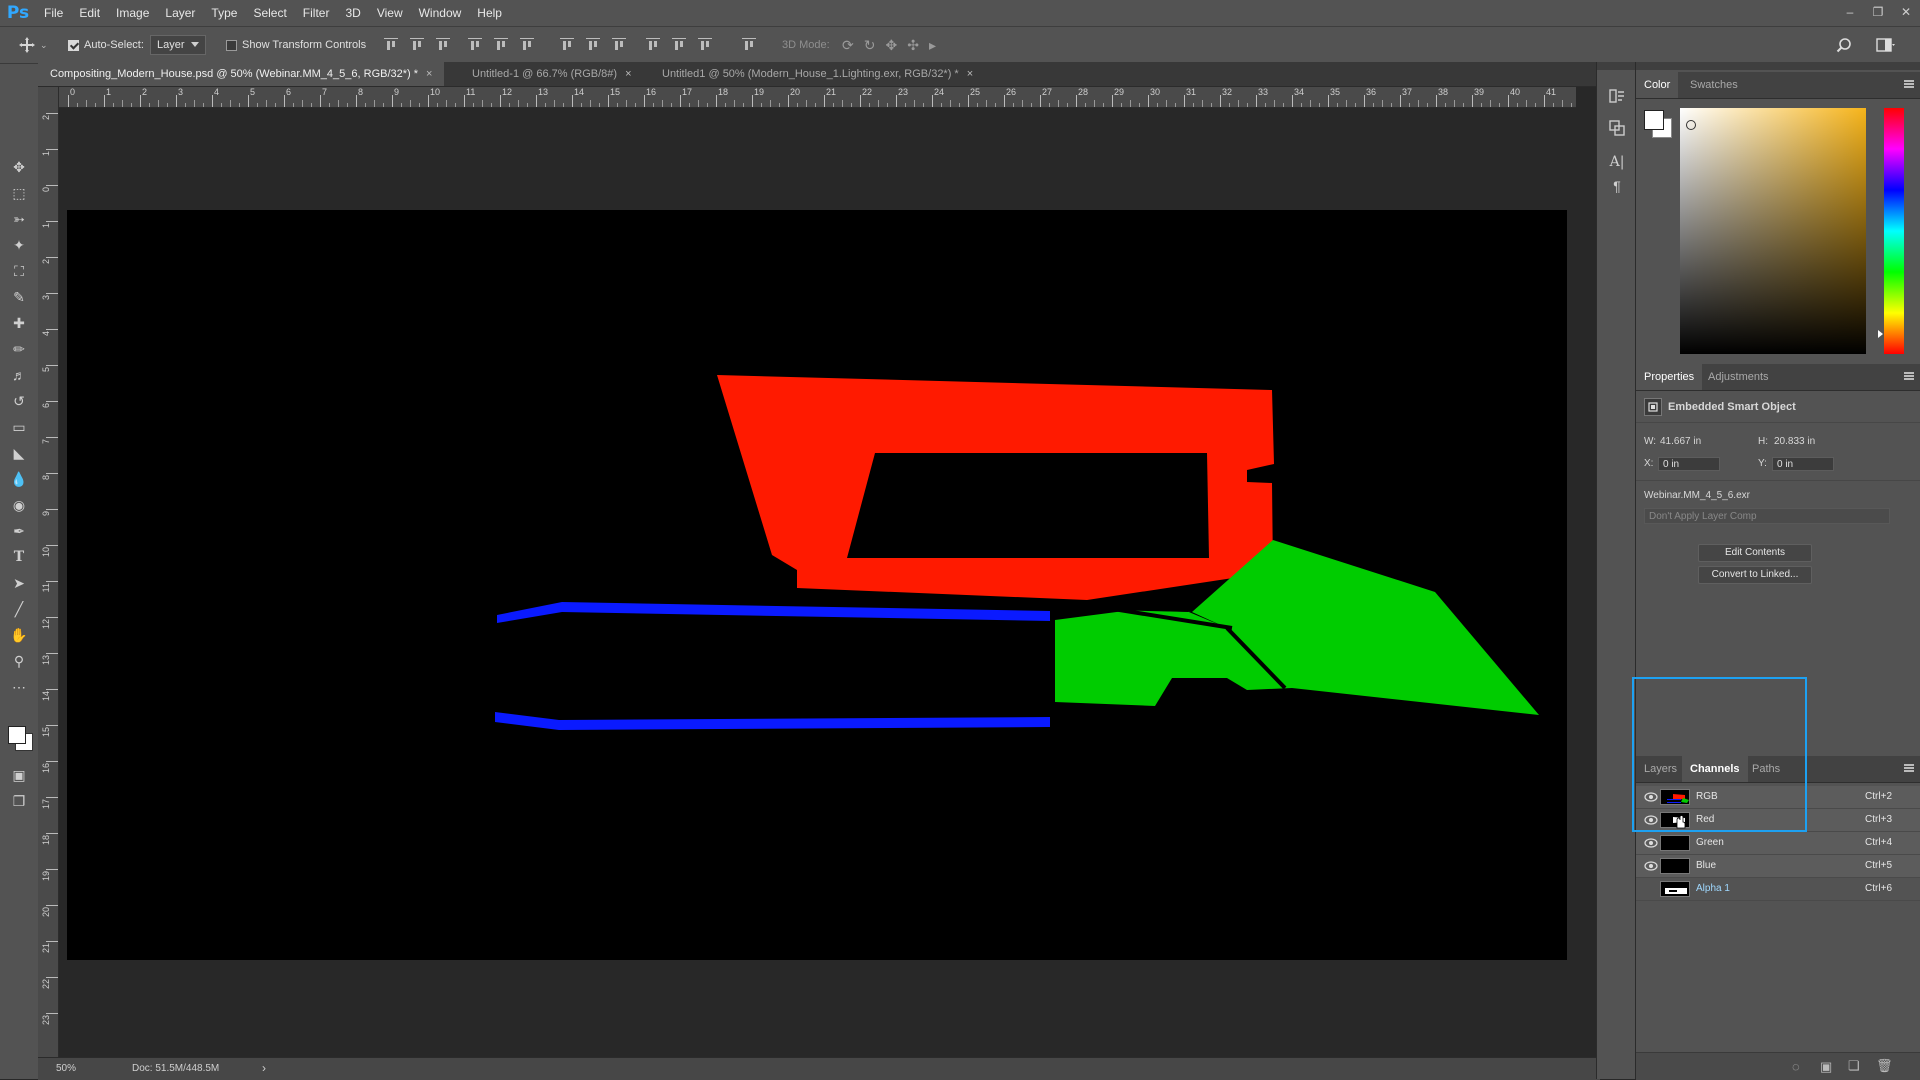  I want to click on eraser-icon: ▭, so click(19, 427).